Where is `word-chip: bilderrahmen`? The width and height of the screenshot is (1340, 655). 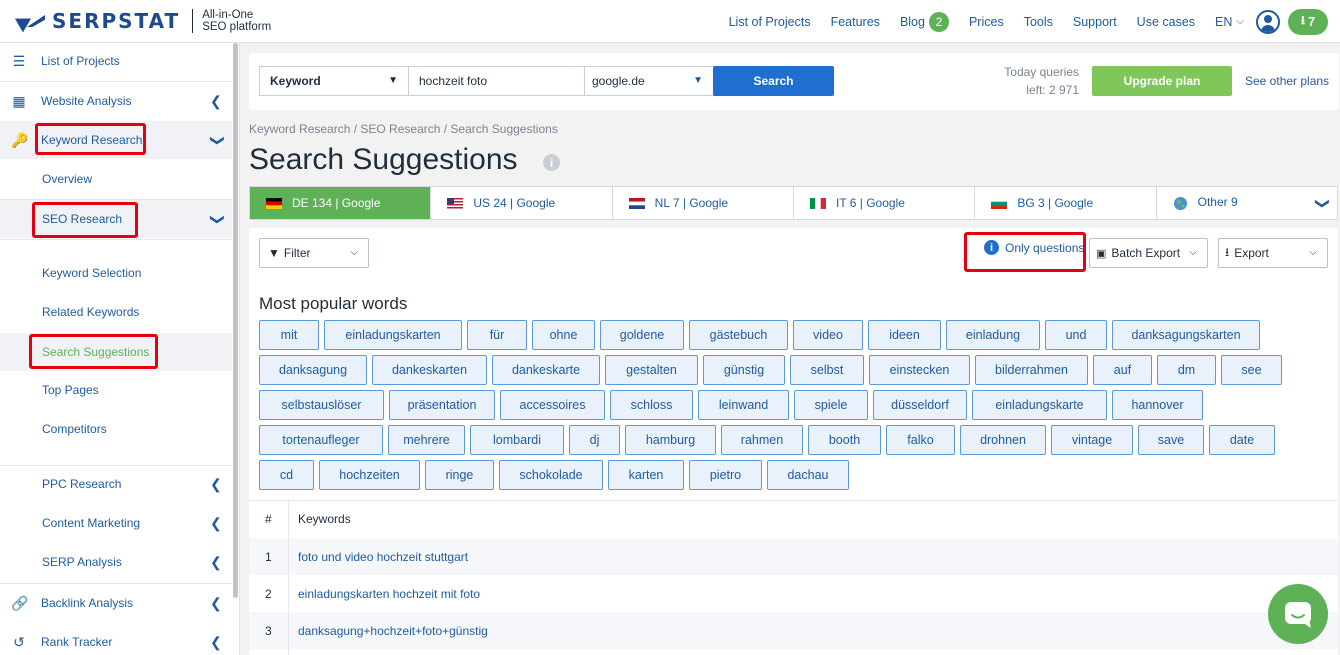
word-chip: bilderrahmen is located at coordinates (1031, 370).